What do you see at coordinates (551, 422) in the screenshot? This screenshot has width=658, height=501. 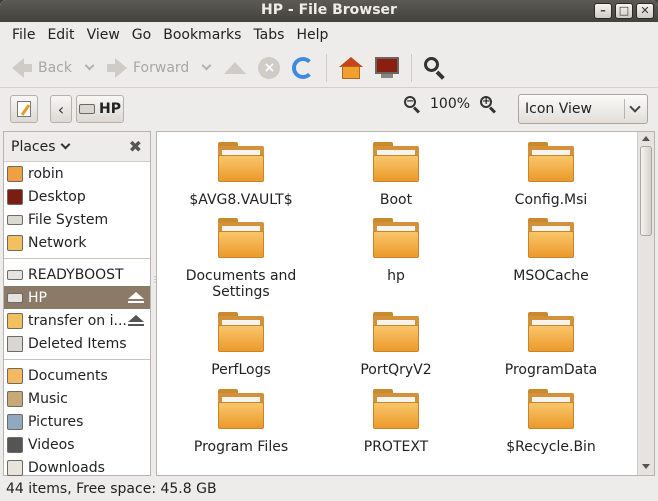 I see `folder-item: $Recycle.Bin` at bounding box center [551, 422].